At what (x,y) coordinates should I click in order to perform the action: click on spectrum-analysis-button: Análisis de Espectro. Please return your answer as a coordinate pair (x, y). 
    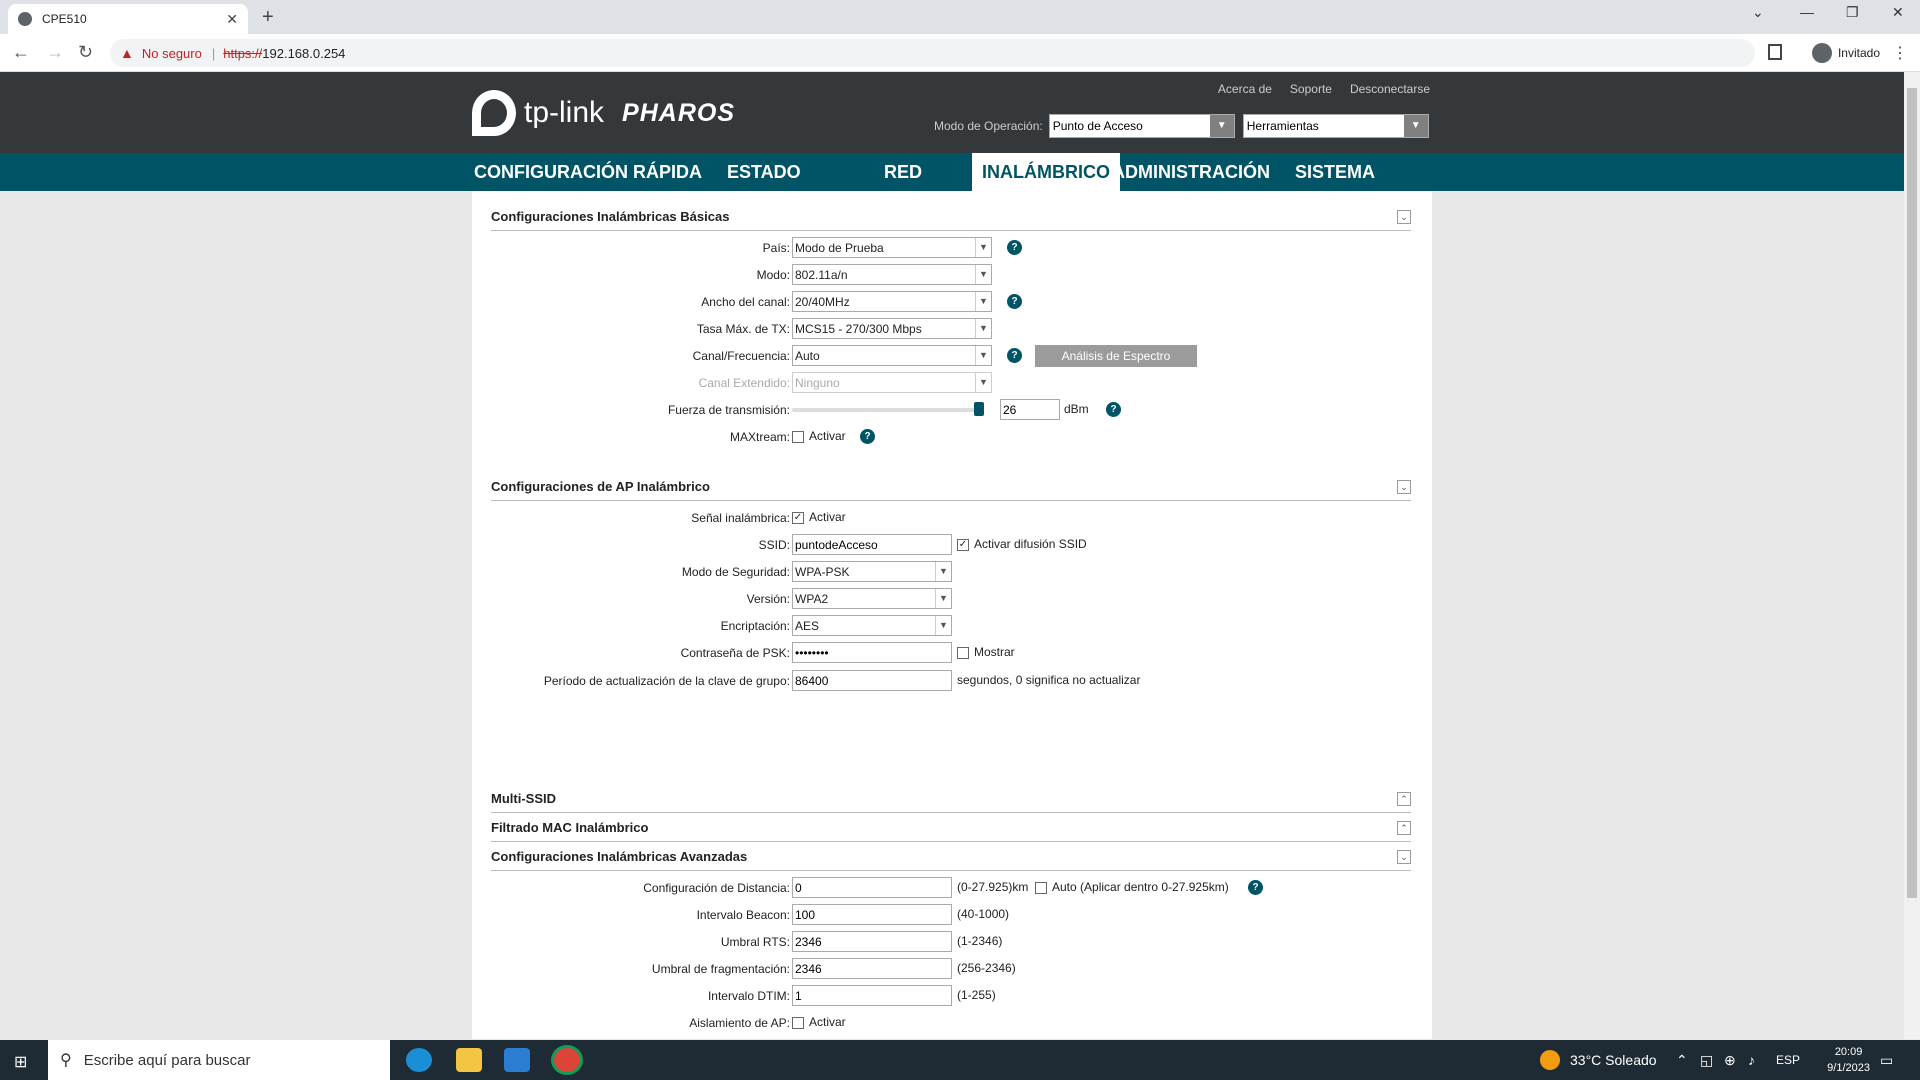
    Looking at the image, I should click on (1116, 356).